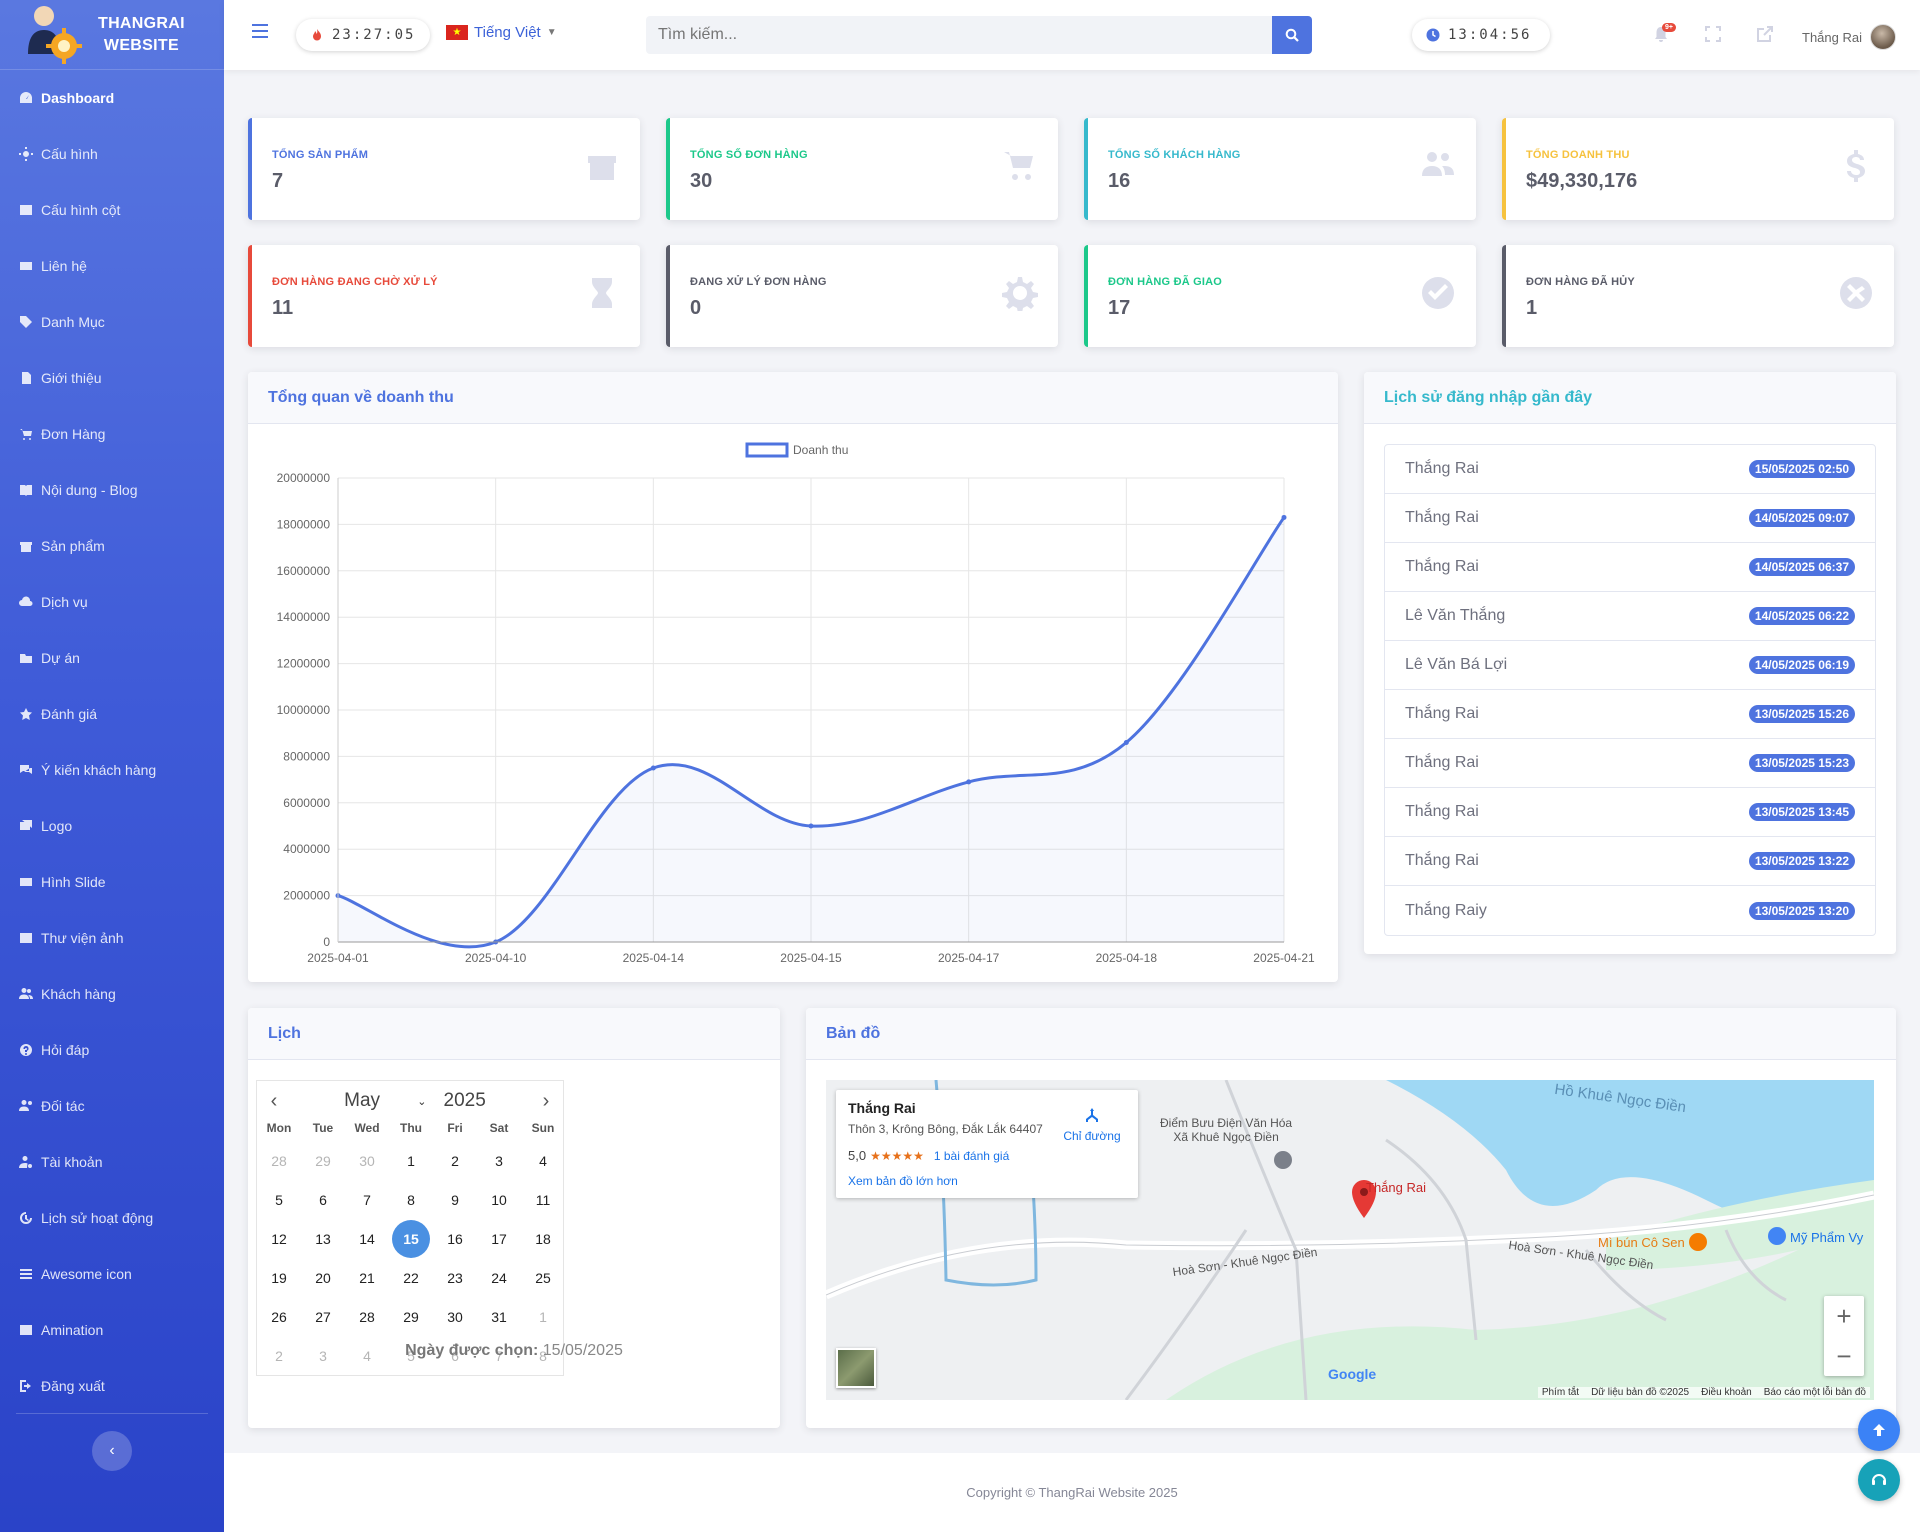 This screenshot has width=1920, height=1532. What do you see at coordinates (465, 1101) in the screenshot?
I see `year-field: 2025` at bounding box center [465, 1101].